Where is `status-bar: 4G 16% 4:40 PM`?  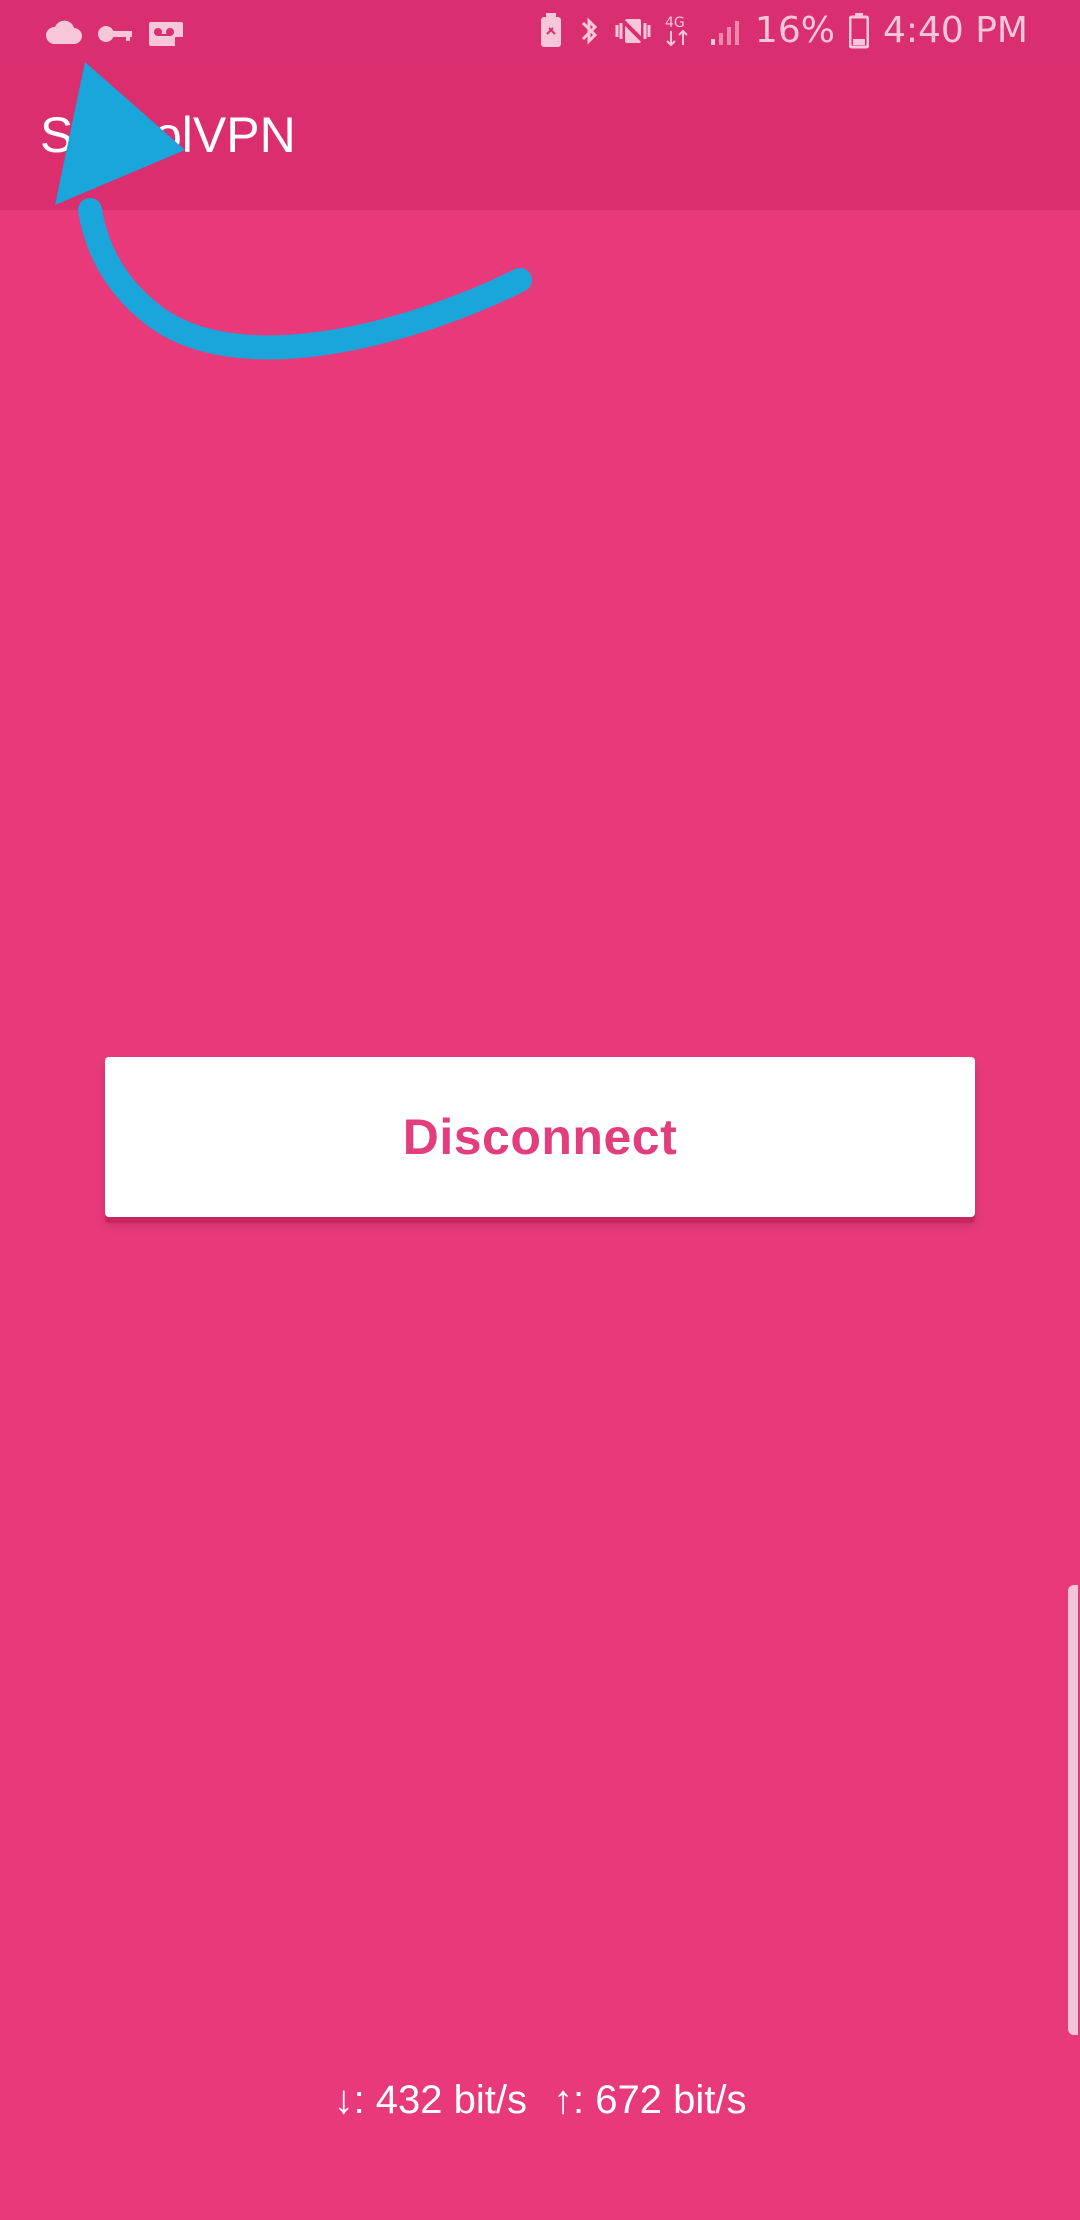
status-bar: 4G 16% 4:40 PM is located at coordinates (540, 33).